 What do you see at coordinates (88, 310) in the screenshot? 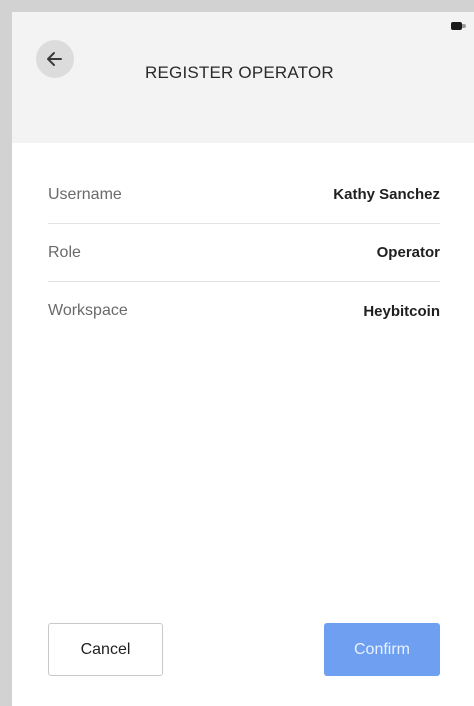
I see `workspace-label: Workspace` at bounding box center [88, 310].